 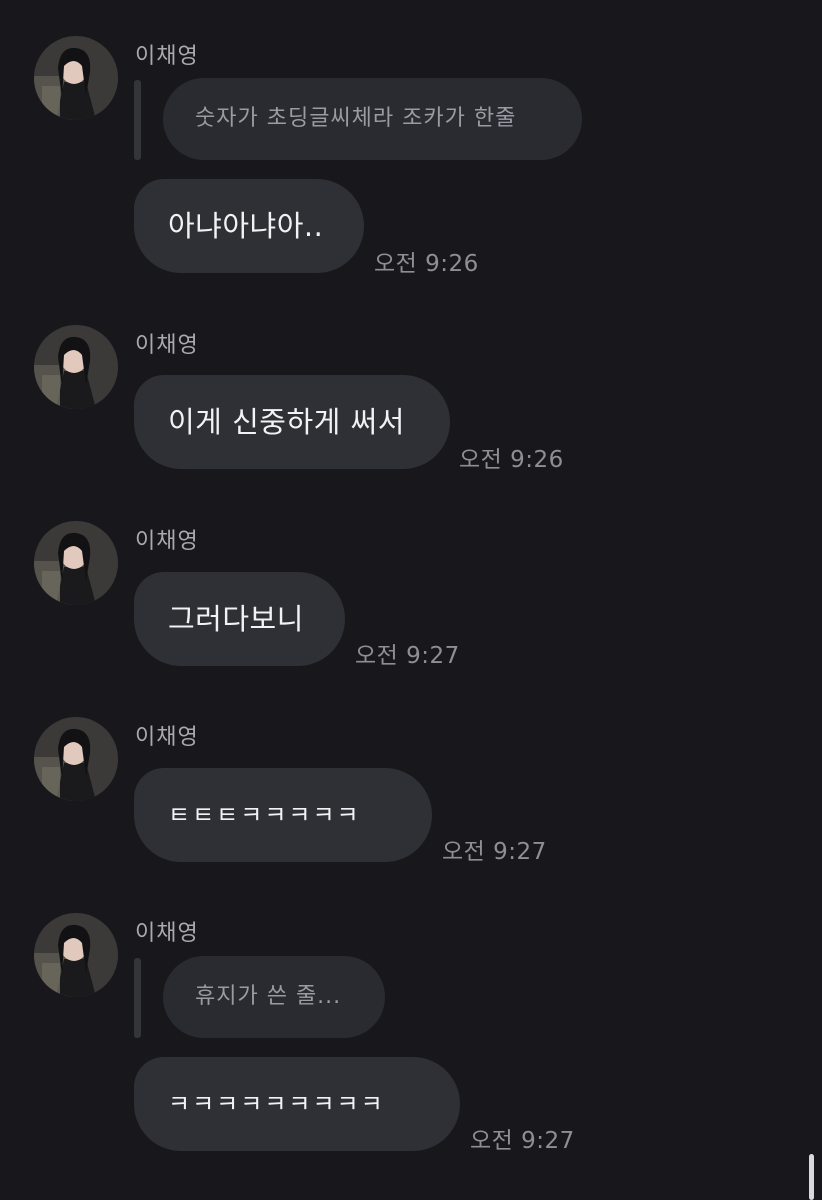 What do you see at coordinates (372, 119) in the screenshot?
I see `reply-quote: 숫자가 초딩글씨체라 조카가 한줄` at bounding box center [372, 119].